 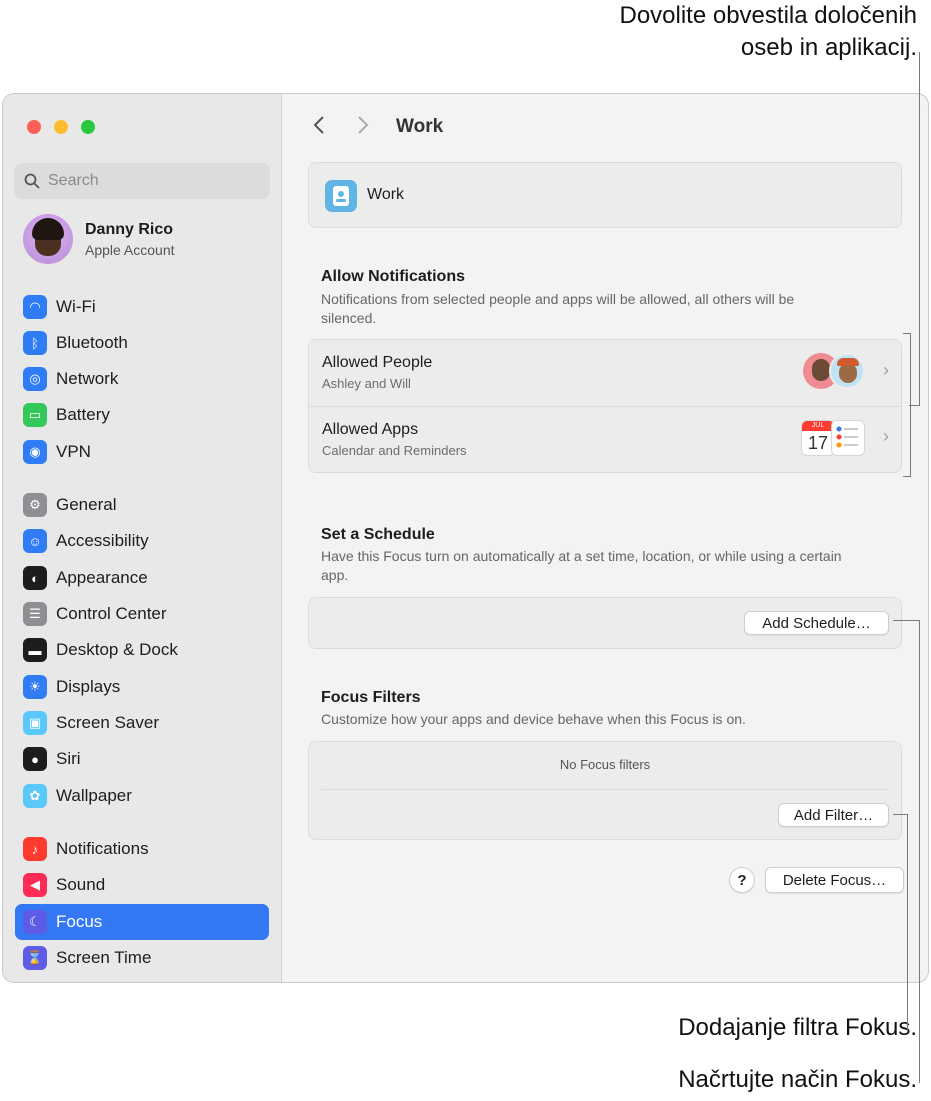 What do you see at coordinates (99, 239) in the screenshot?
I see `apple-account-profile: Danny Rico Apple Account` at bounding box center [99, 239].